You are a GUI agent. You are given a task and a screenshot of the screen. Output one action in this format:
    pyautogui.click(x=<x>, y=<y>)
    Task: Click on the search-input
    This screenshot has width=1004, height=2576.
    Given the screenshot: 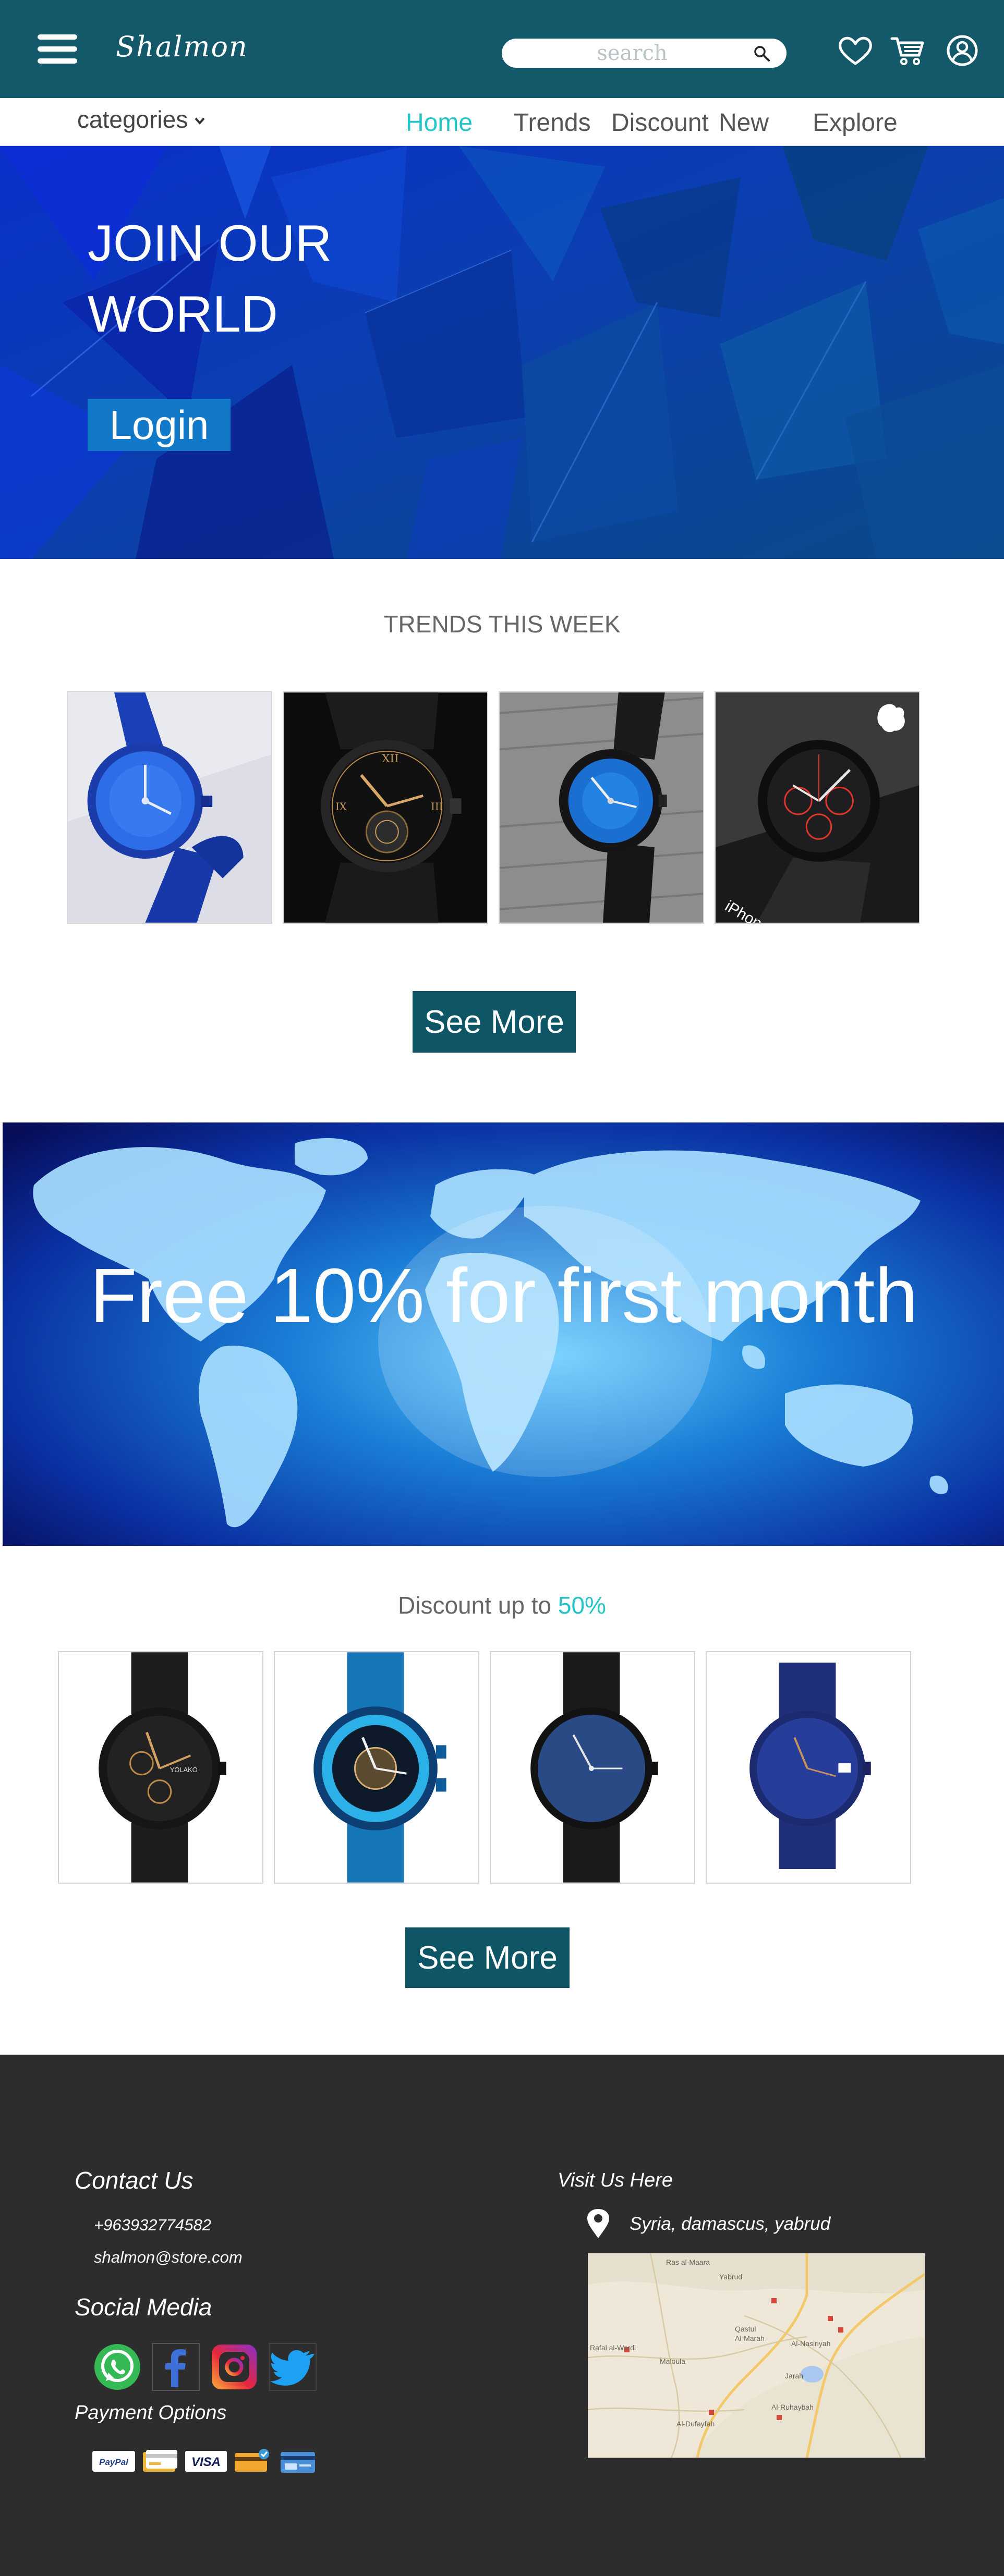 What is the action you would take?
    pyautogui.click(x=632, y=53)
    